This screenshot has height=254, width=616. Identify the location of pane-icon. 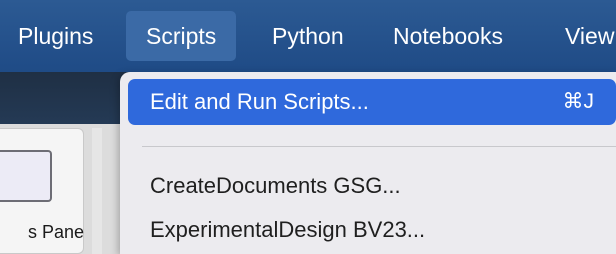
(26, 176).